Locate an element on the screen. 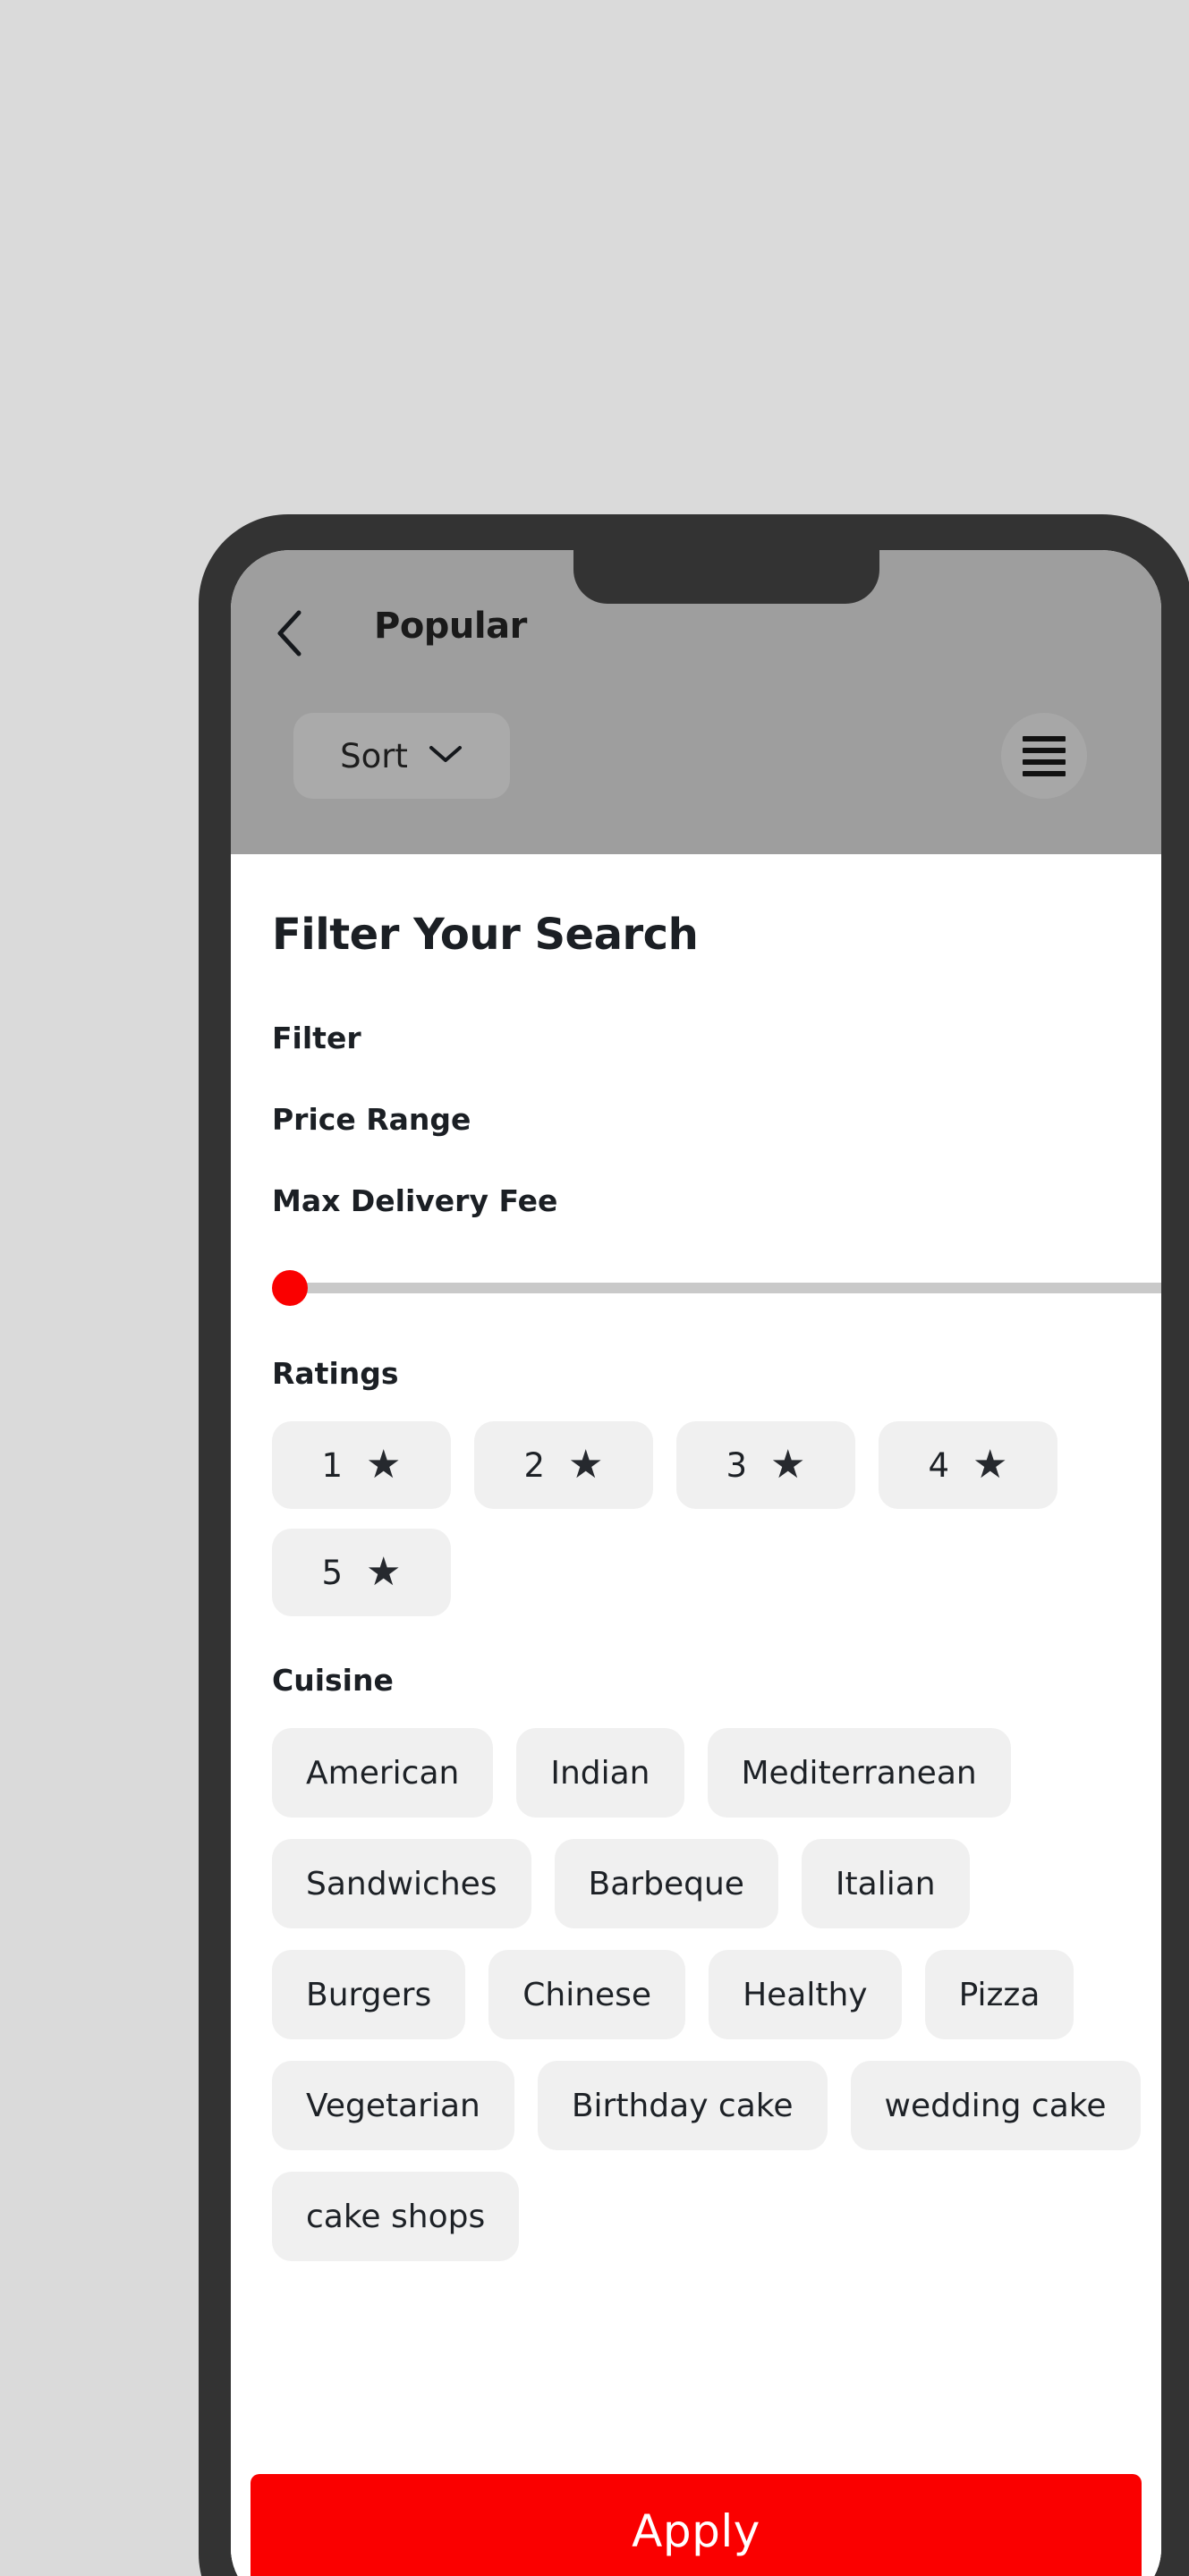 The image size is (1189, 2576). section-label-max-delivery-fee: Max Delivery Fee is located at coordinates (415, 1200).